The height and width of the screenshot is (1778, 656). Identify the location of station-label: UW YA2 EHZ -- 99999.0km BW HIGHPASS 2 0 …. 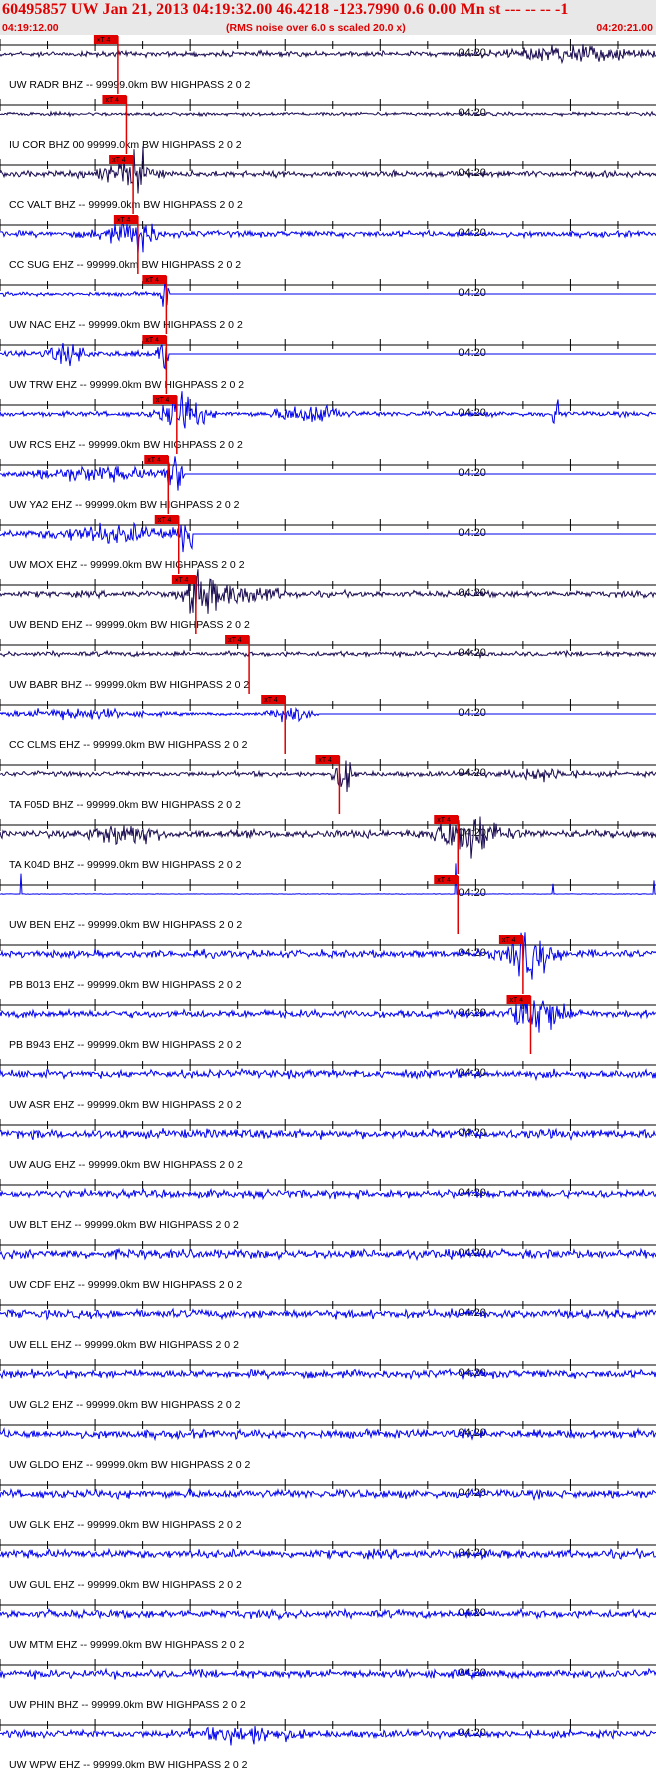
(124, 505).